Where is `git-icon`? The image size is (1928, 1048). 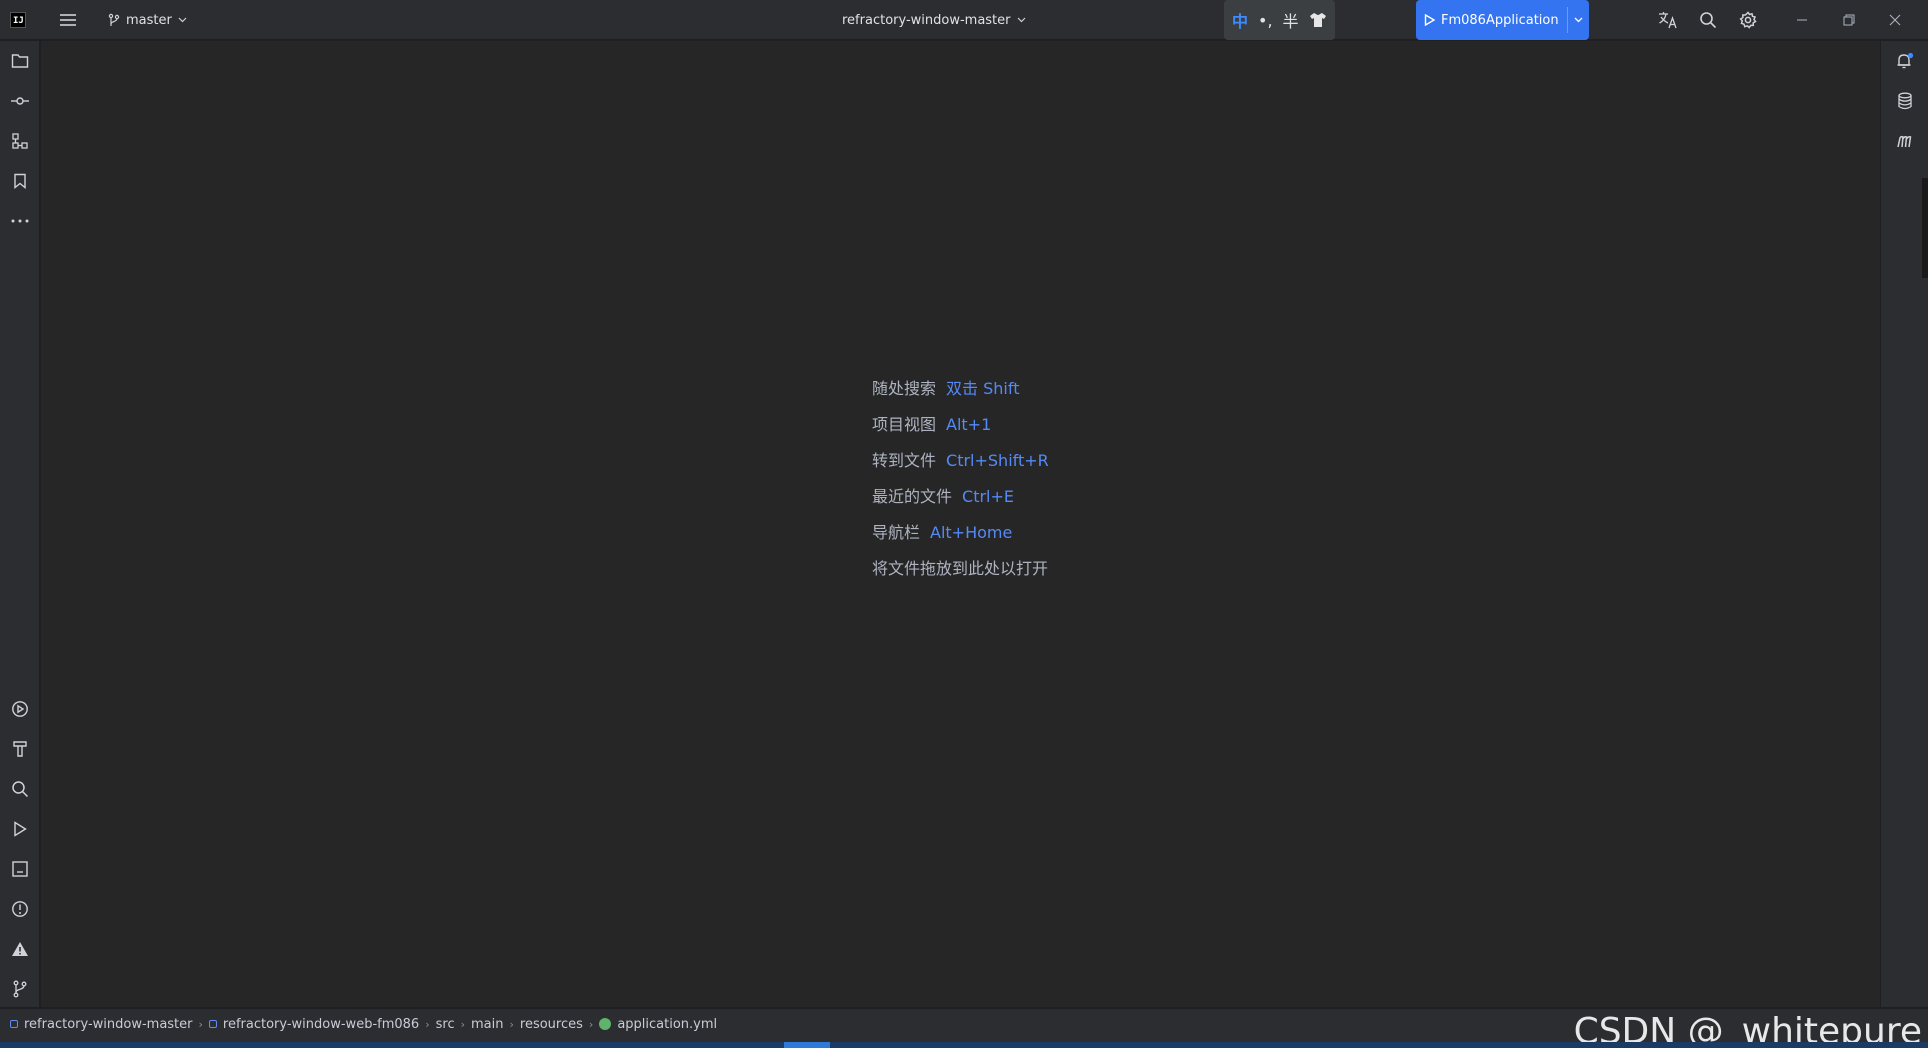 git-icon is located at coordinates (20, 989).